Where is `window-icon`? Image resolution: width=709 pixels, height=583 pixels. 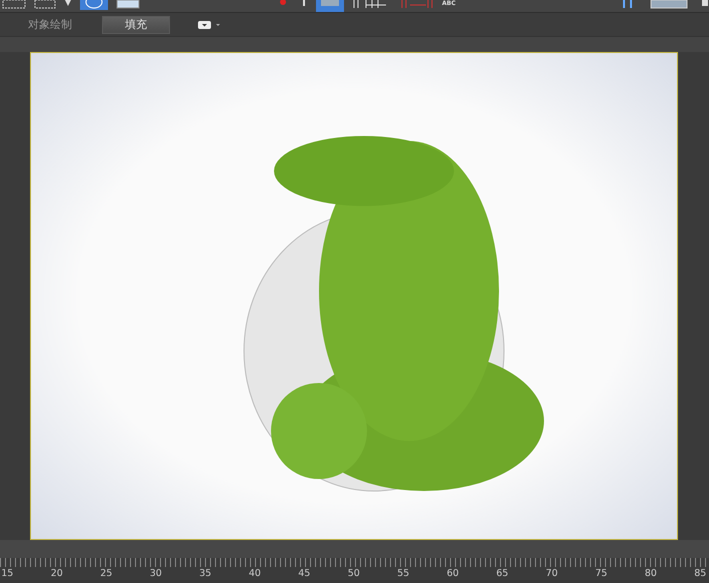
window-icon is located at coordinates (129, 5).